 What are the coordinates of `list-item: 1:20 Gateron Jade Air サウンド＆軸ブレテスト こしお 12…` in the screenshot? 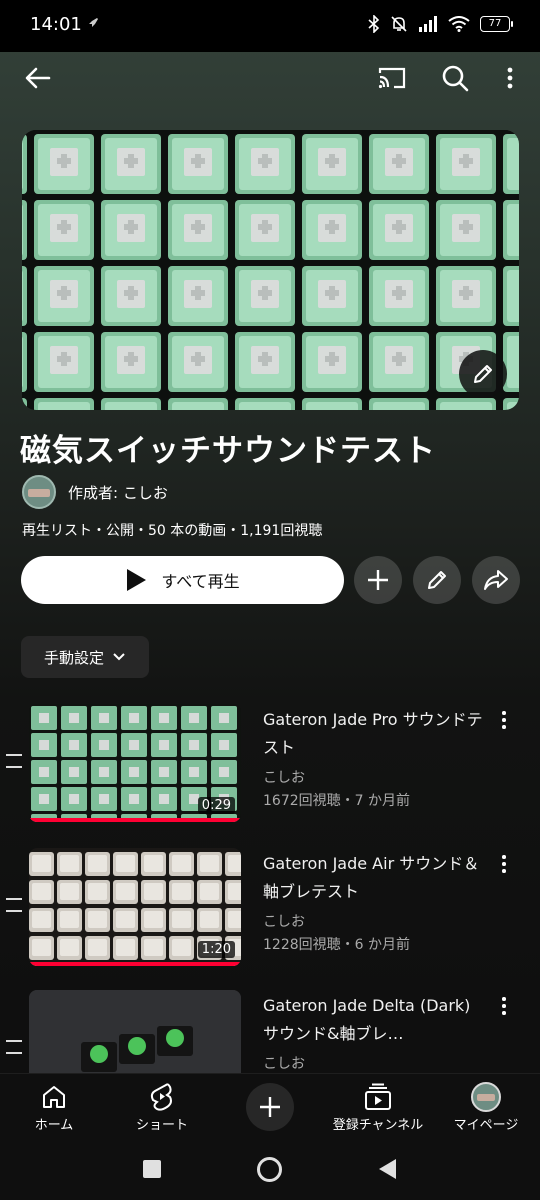 It's located at (270, 913).